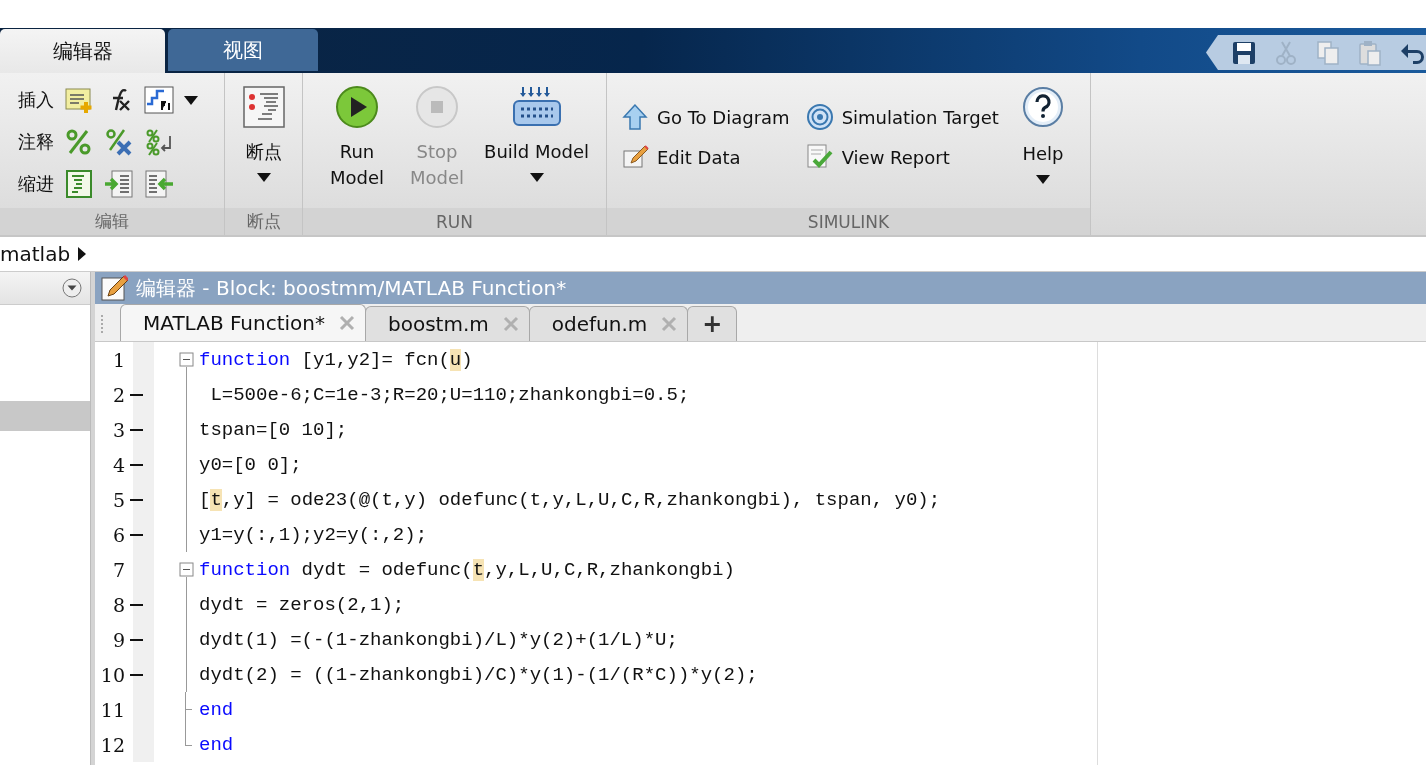 This screenshot has height=765, width=1426. Describe the element at coordinates (118, 534) in the screenshot. I see `line-number: 6` at that location.